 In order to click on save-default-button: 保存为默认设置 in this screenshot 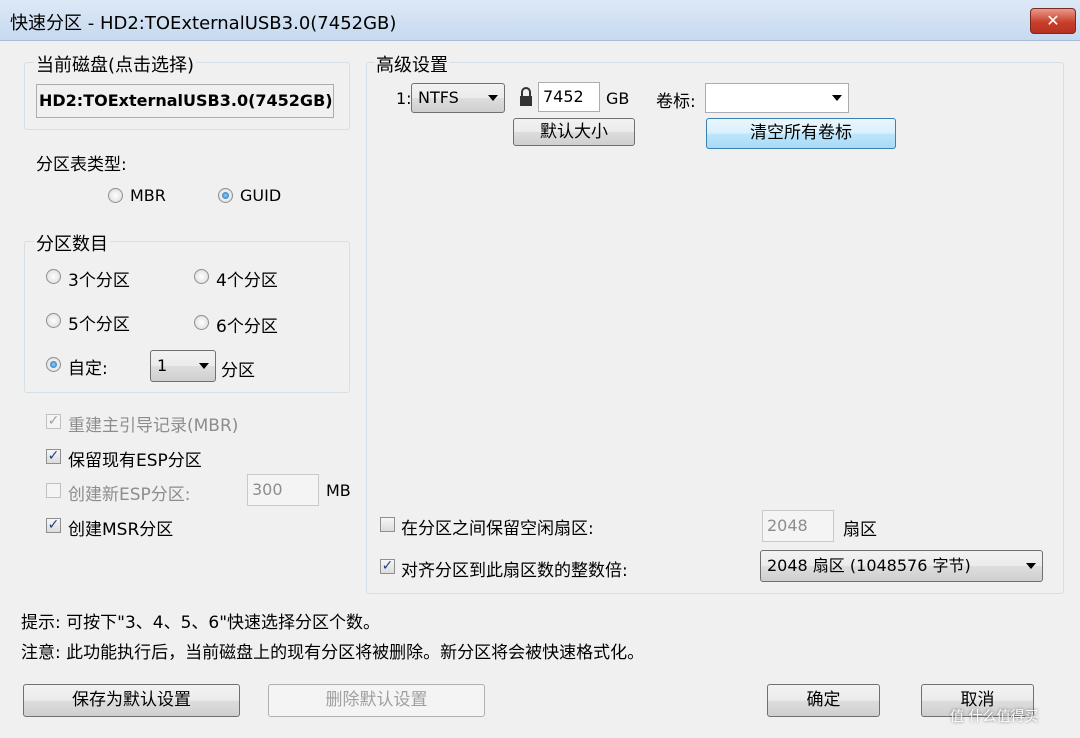, I will do `click(131, 700)`.